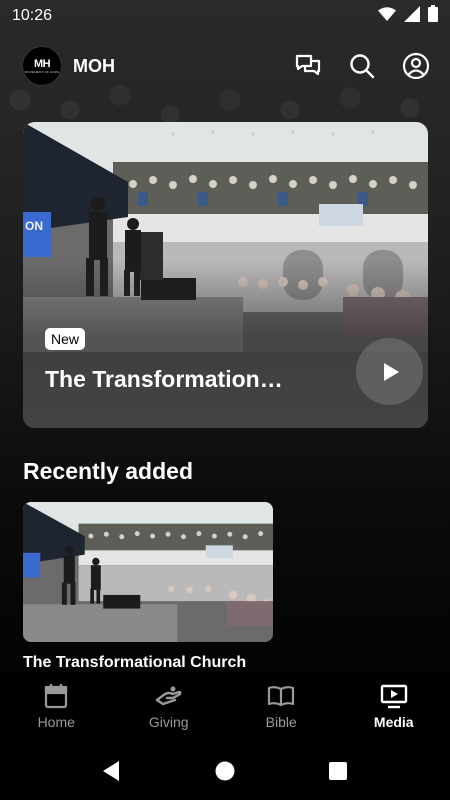 The width and height of the screenshot is (450, 800). What do you see at coordinates (412, 16) in the screenshot?
I see `cellular-signal-icon` at bounding box center [412, 16].